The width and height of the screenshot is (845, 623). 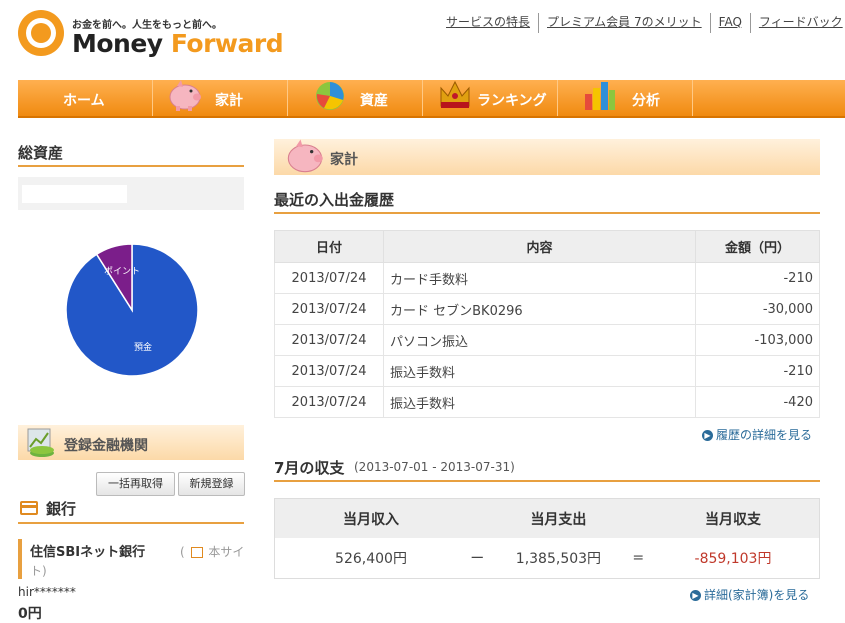 What do you see at coordinates (211, 484) in the screenshot?
I see `new-register-button: 新規登録` at bounding box center [211, 484].